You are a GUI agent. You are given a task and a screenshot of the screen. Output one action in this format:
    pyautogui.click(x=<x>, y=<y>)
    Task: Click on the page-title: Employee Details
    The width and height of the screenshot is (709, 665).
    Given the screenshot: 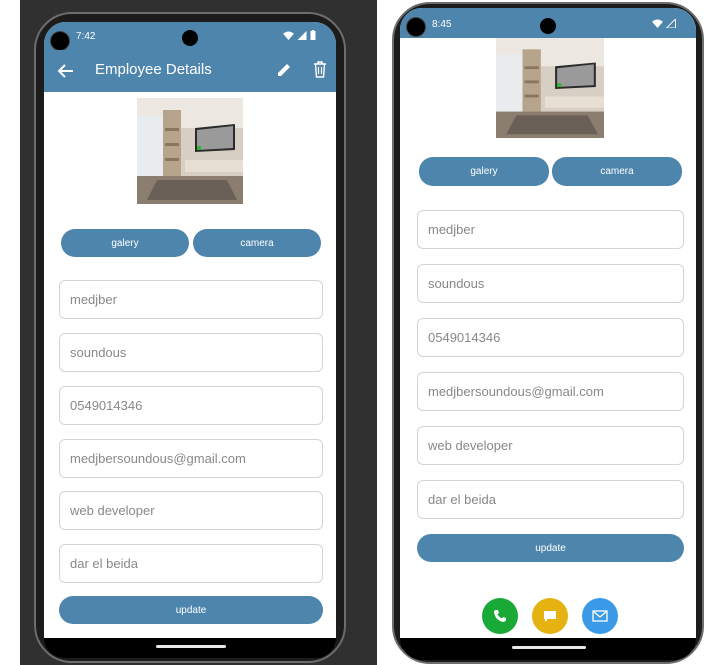 What is the action you would take?
    pyautogui.click(x=153, y=69)
    